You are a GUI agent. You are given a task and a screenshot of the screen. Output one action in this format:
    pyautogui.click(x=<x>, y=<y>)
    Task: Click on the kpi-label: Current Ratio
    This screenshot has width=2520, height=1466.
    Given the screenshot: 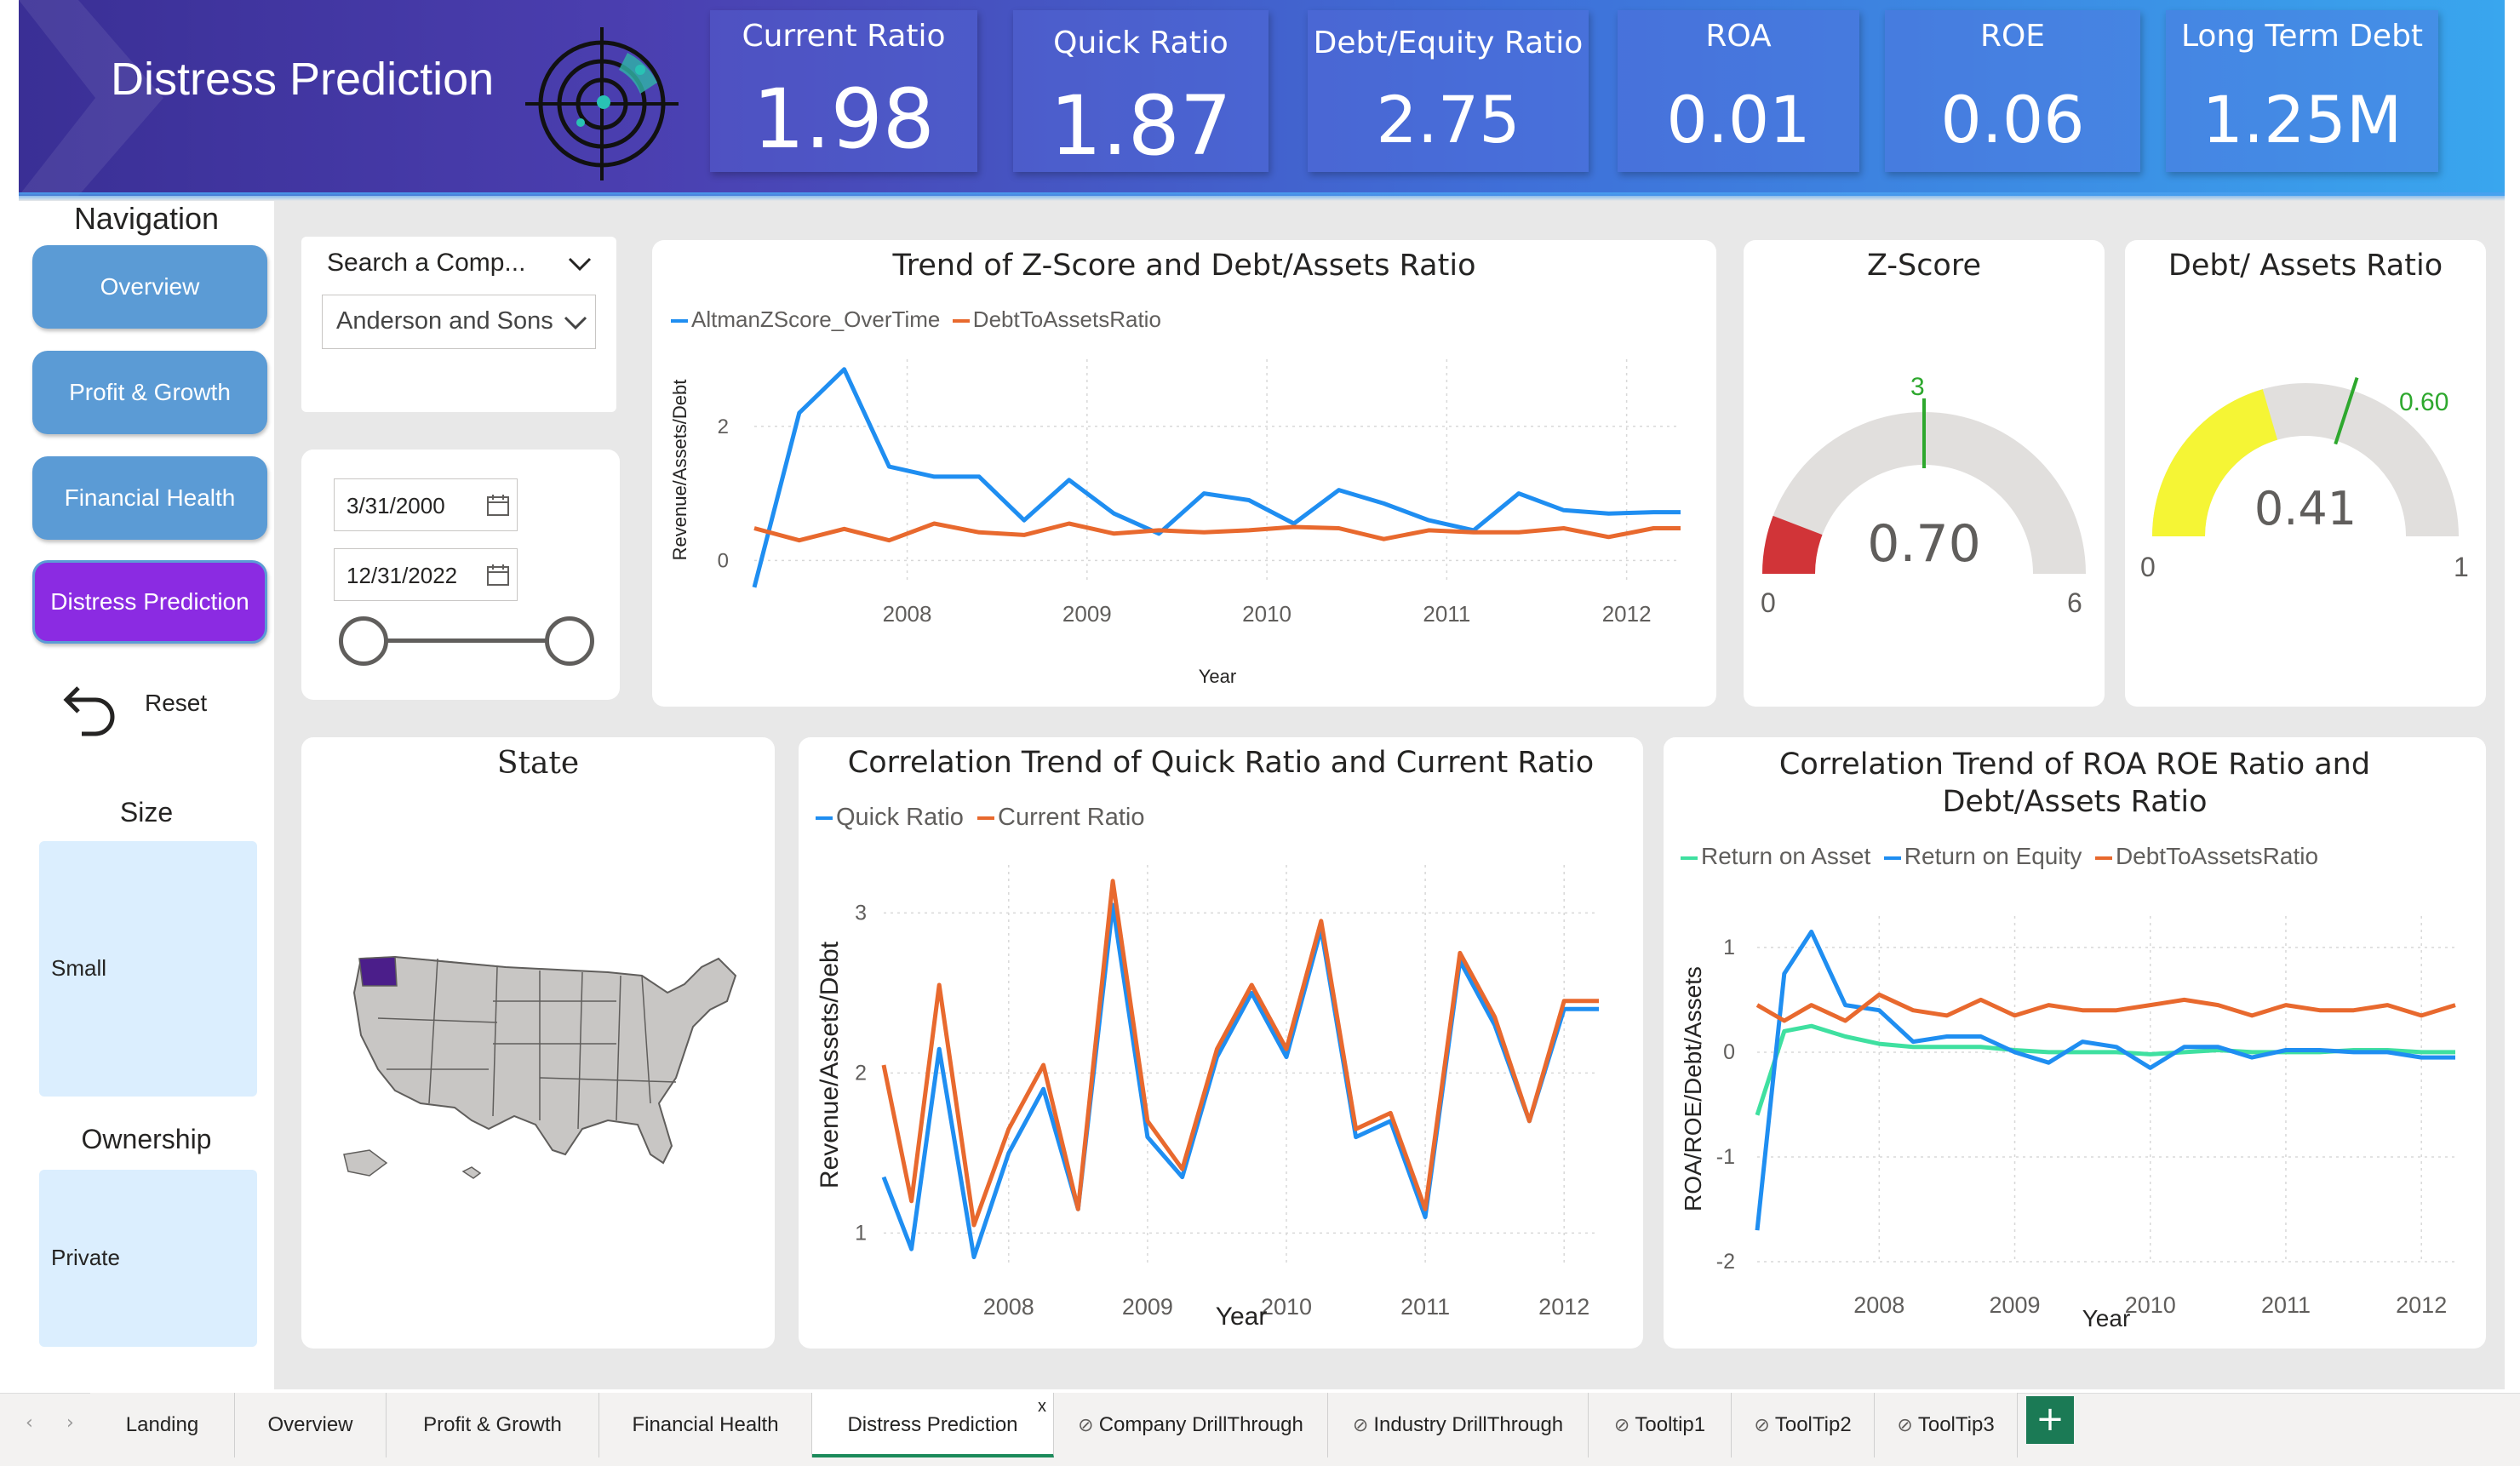 What is the action you would take?
    pyautogui.click(x=844, y=36)
    